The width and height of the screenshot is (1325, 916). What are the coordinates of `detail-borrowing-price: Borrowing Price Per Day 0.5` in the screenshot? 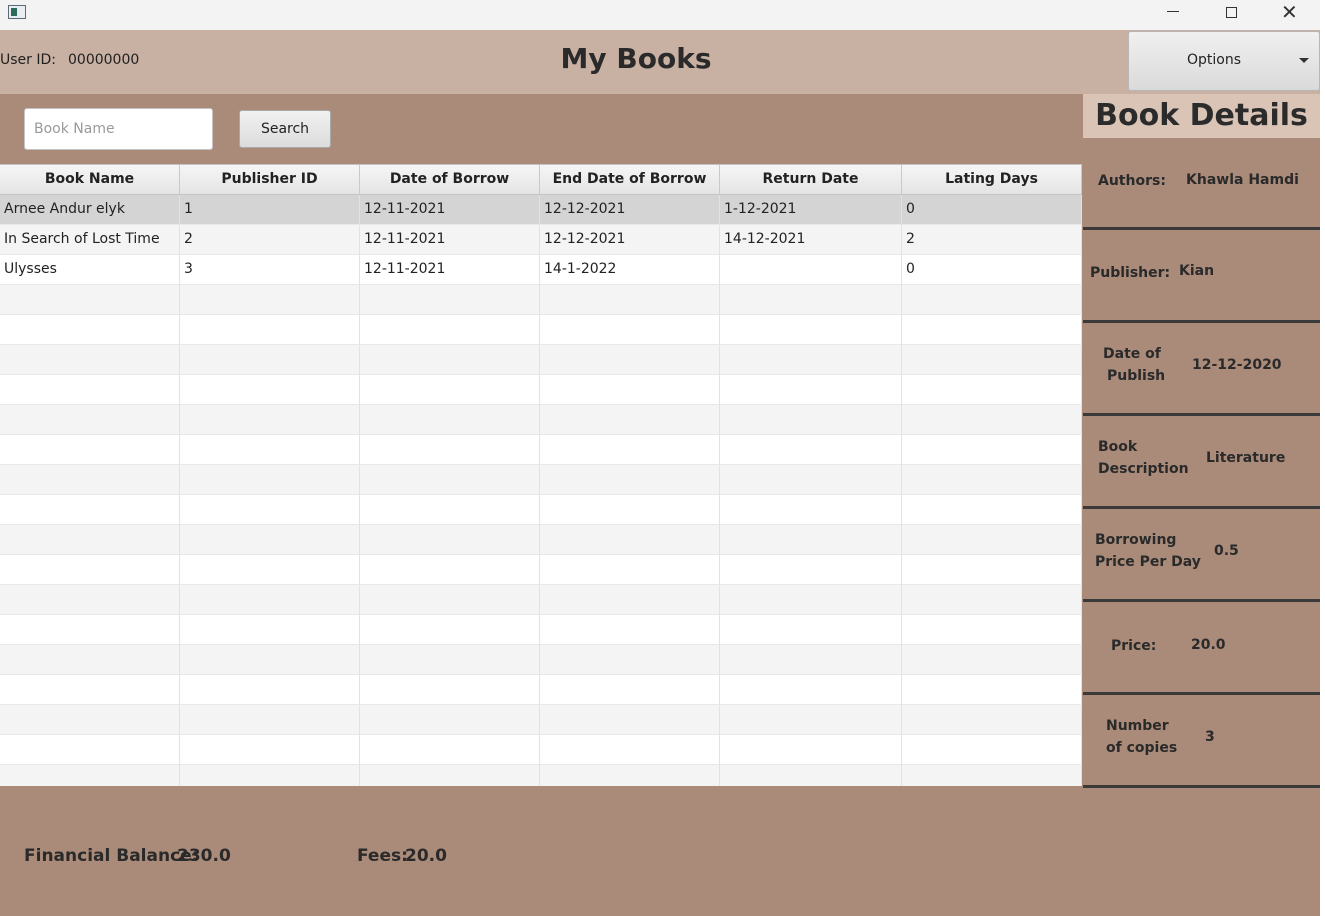 It's located at (1201, 555).